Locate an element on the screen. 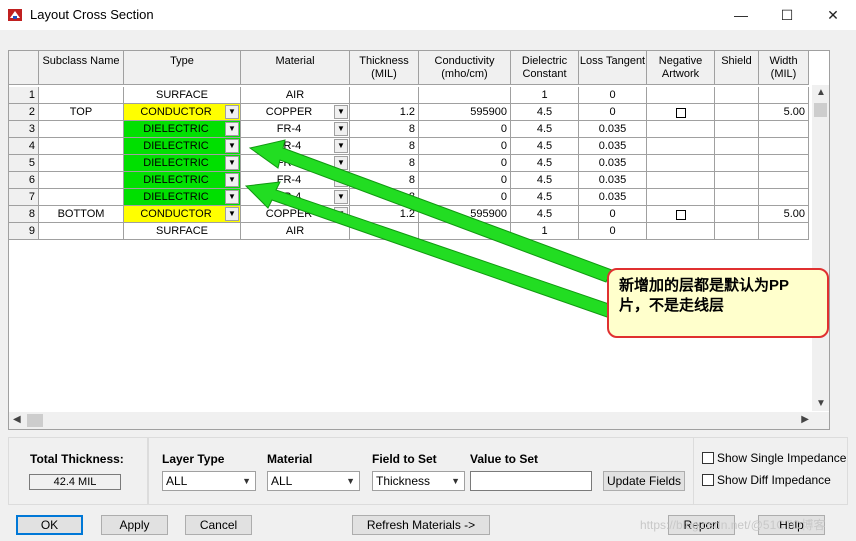  table-row: 7 DIELECTRIC ▼ FR-4 ▼ 8 0 4.5 0.035 is located at coordinates (409, 197).